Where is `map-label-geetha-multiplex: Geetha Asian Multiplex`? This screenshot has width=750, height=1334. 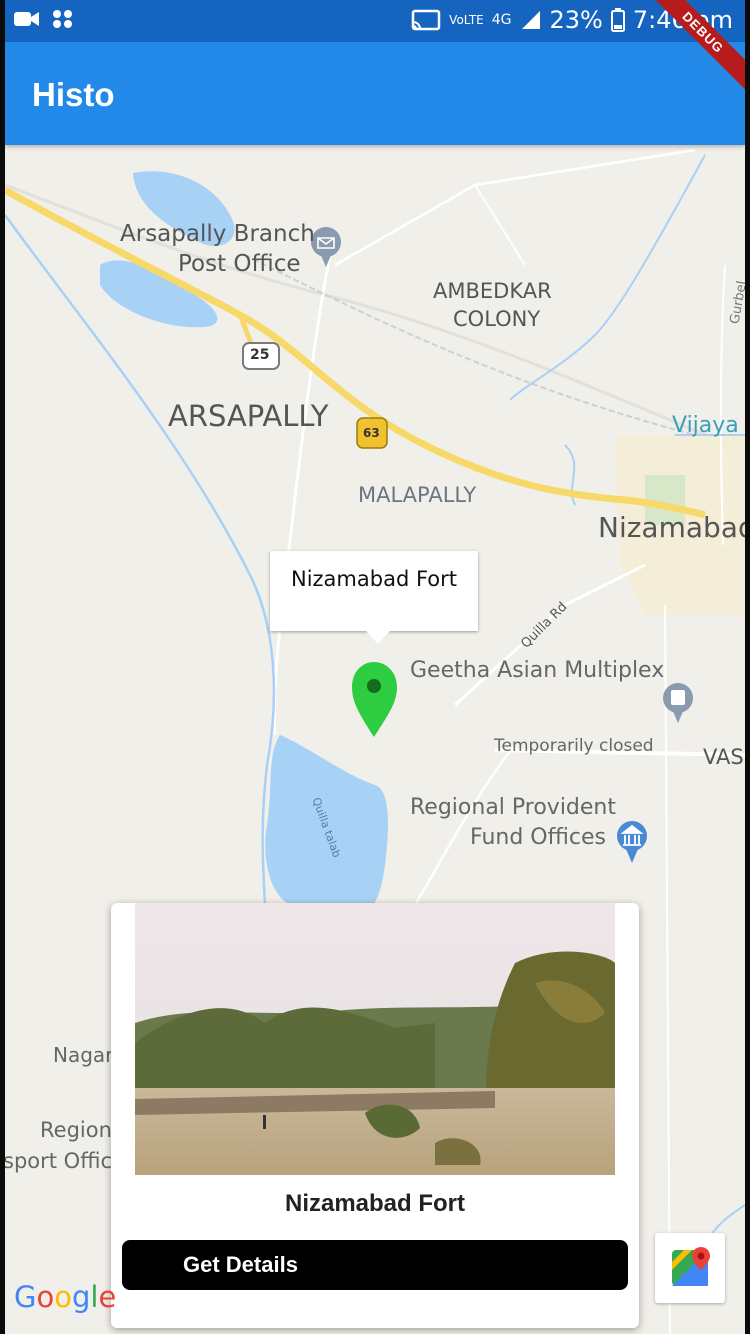 map-label-geetha-multiplex: Geetha Asian Multiplex is located at coordinates (537, 670).